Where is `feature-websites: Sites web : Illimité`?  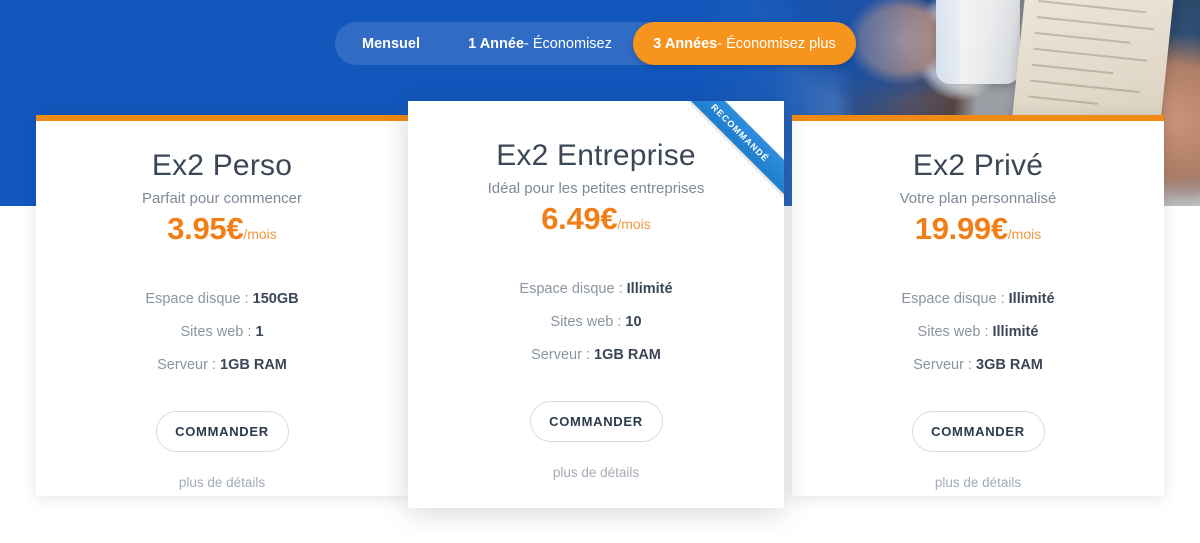
feature-websites: Sites web : Illimité is located at coordinates (978, 332).